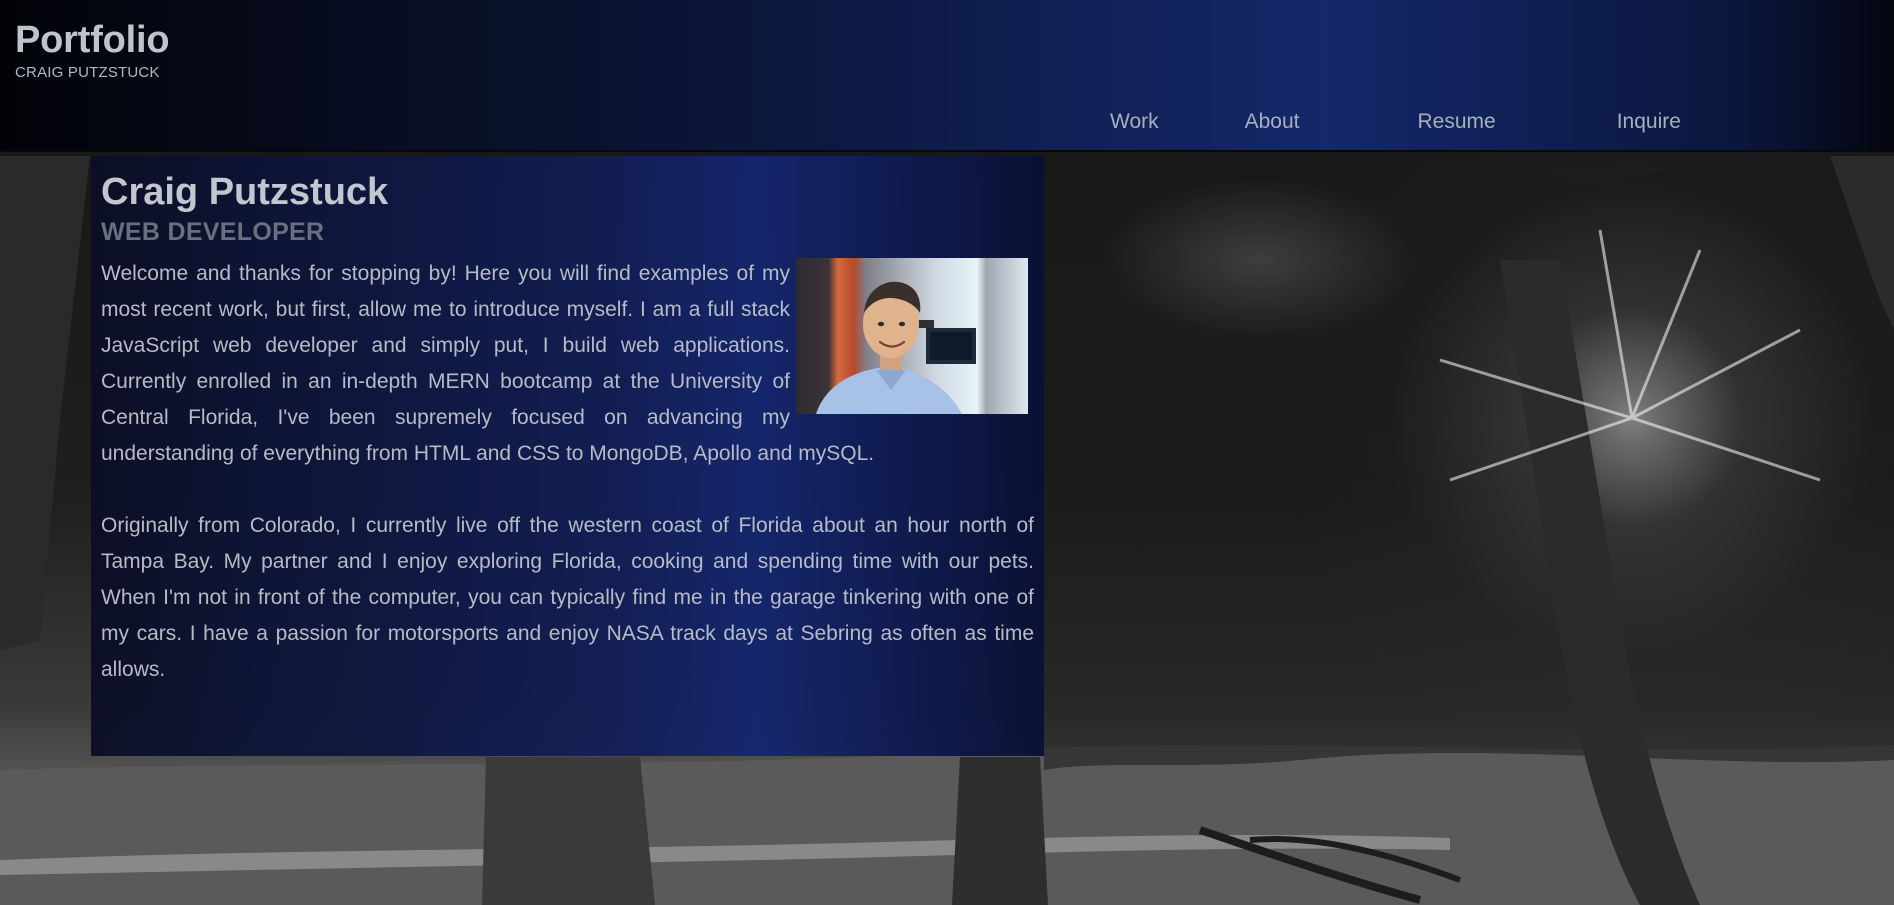 Image resolution: width=1894 pixels, height=905 pixels. Describe the element at coordinates (1272, 122) in the screenshot. I see `nav-link-about: About` at that location.